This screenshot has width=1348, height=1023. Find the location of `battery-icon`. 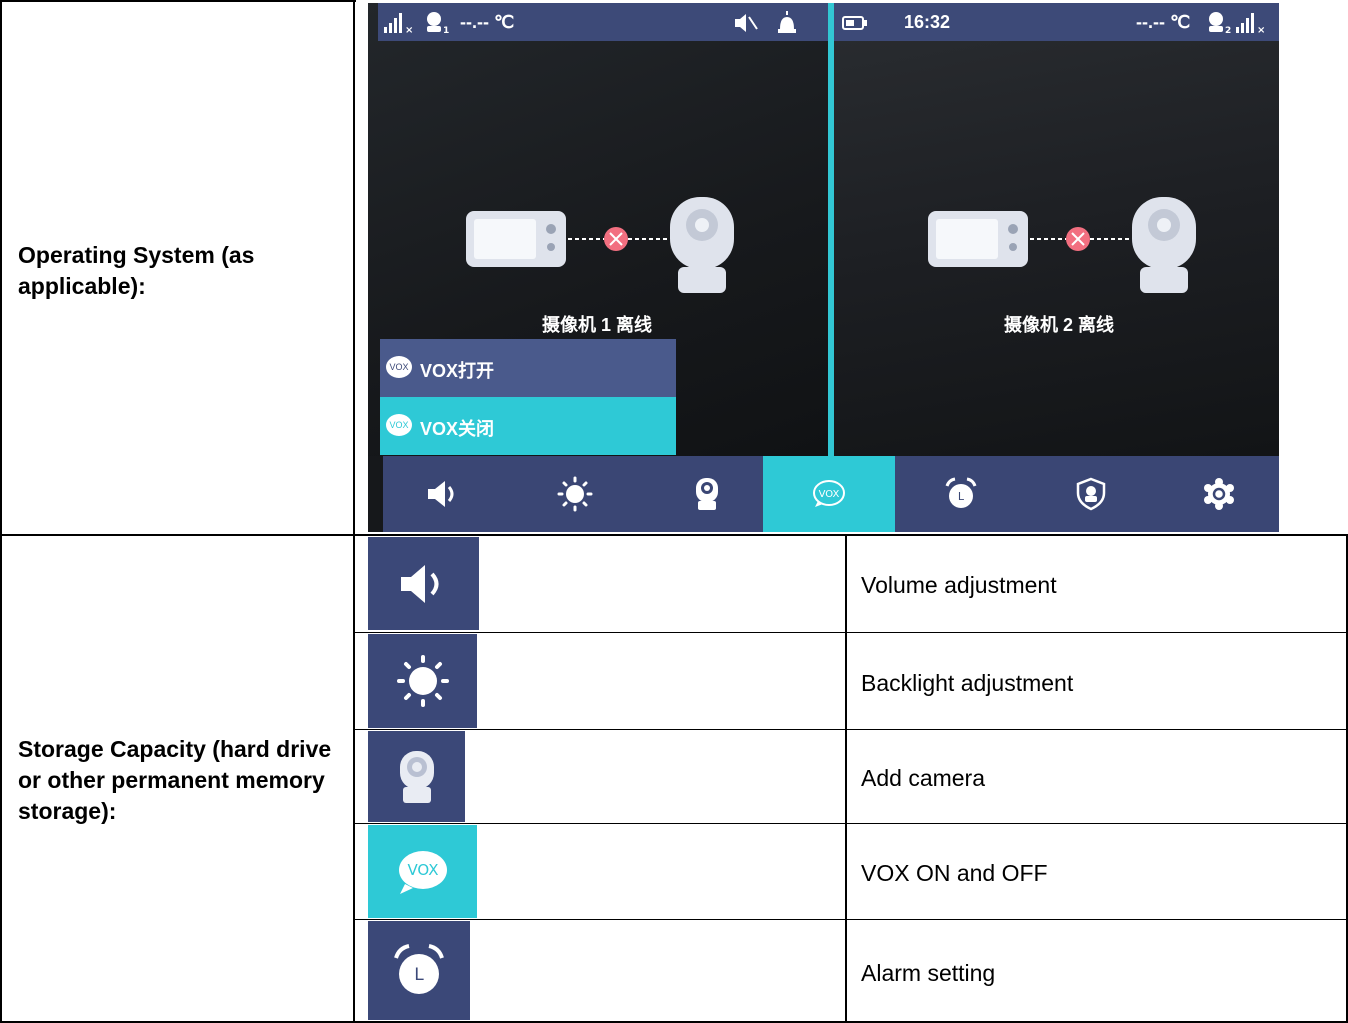

battery-icon is located at coordinates (854, 23).